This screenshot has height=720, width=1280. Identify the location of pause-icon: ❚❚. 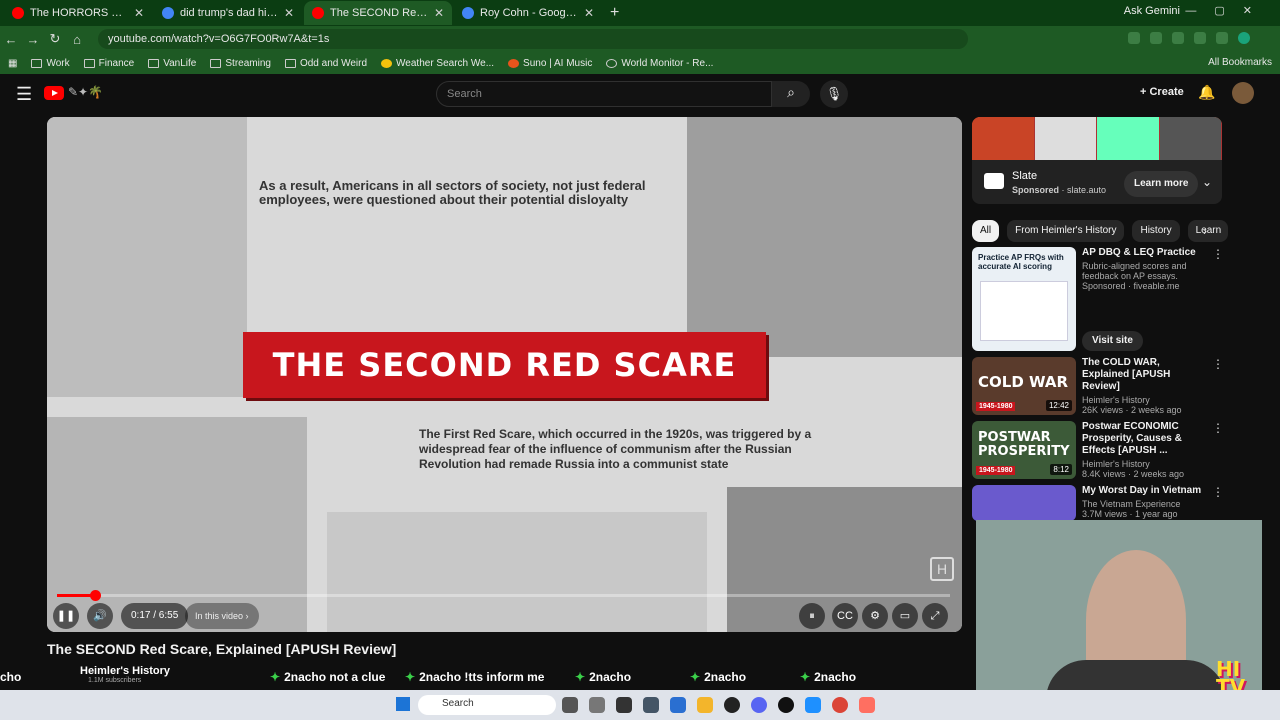
(66, 616).